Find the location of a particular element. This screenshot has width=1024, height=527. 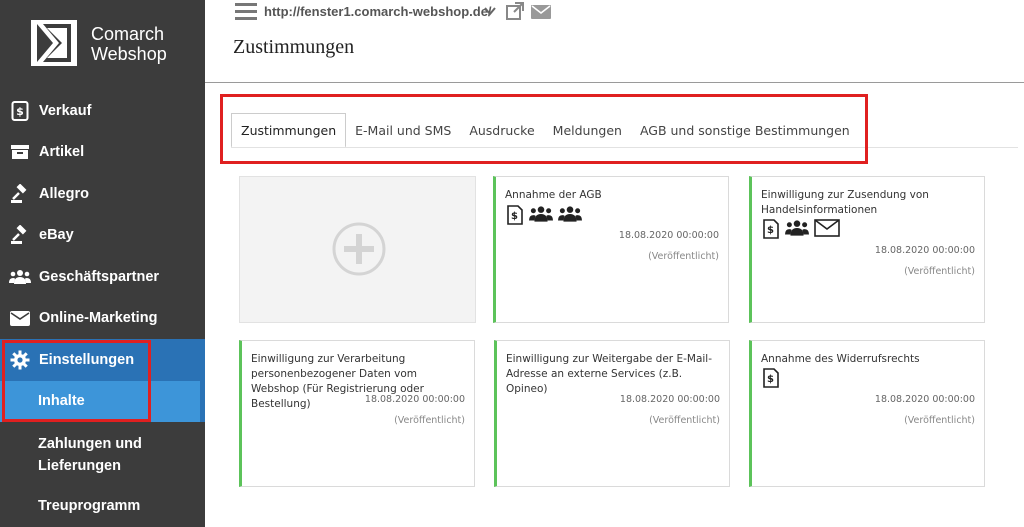

sidebar-subitem-inhalte: Inhalte is located at coordinates (102, 401).